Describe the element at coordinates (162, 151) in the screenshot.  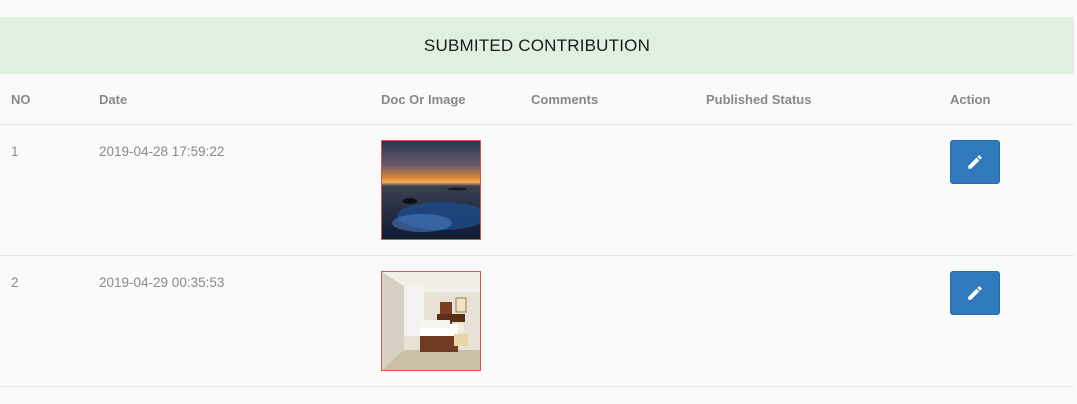
I see `row-date: 2019-04-28 17:59:22` at that location.